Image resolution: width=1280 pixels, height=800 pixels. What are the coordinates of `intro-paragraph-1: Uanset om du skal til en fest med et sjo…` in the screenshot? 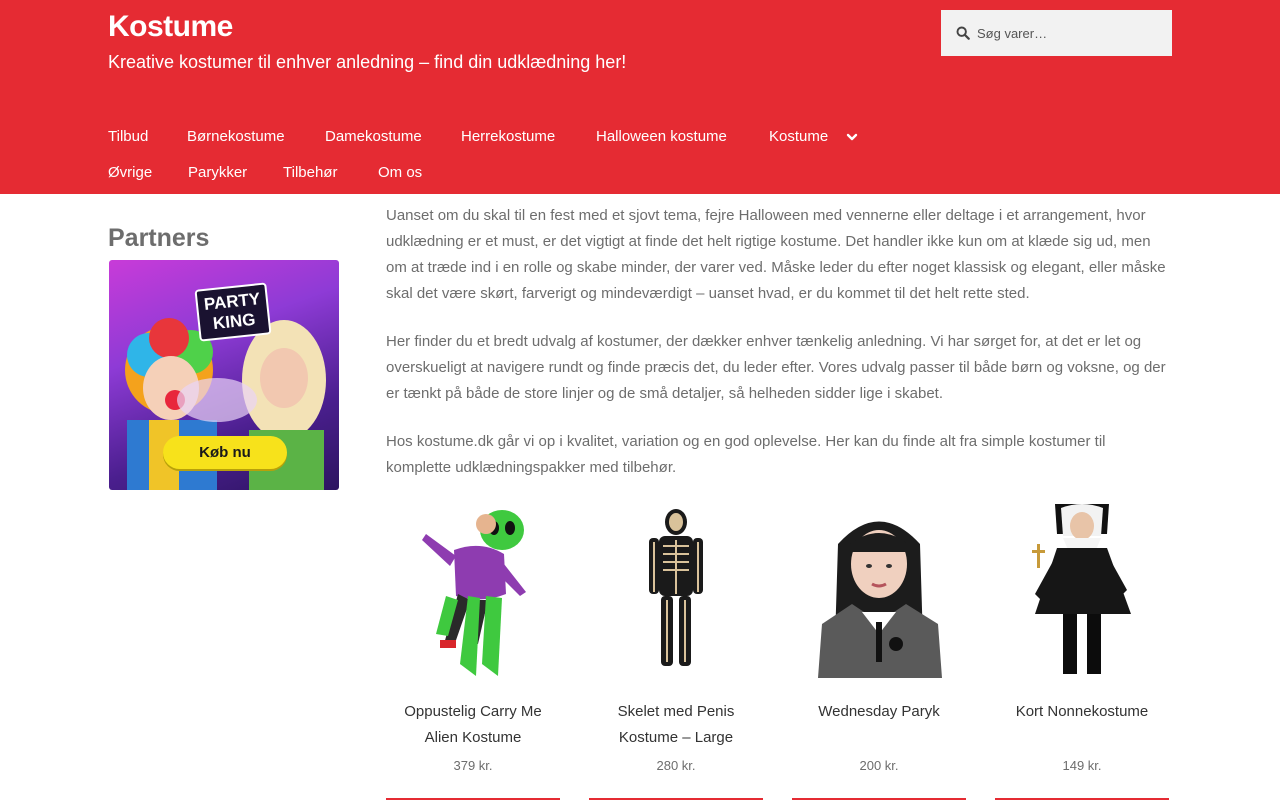 It's located at (776, 254).